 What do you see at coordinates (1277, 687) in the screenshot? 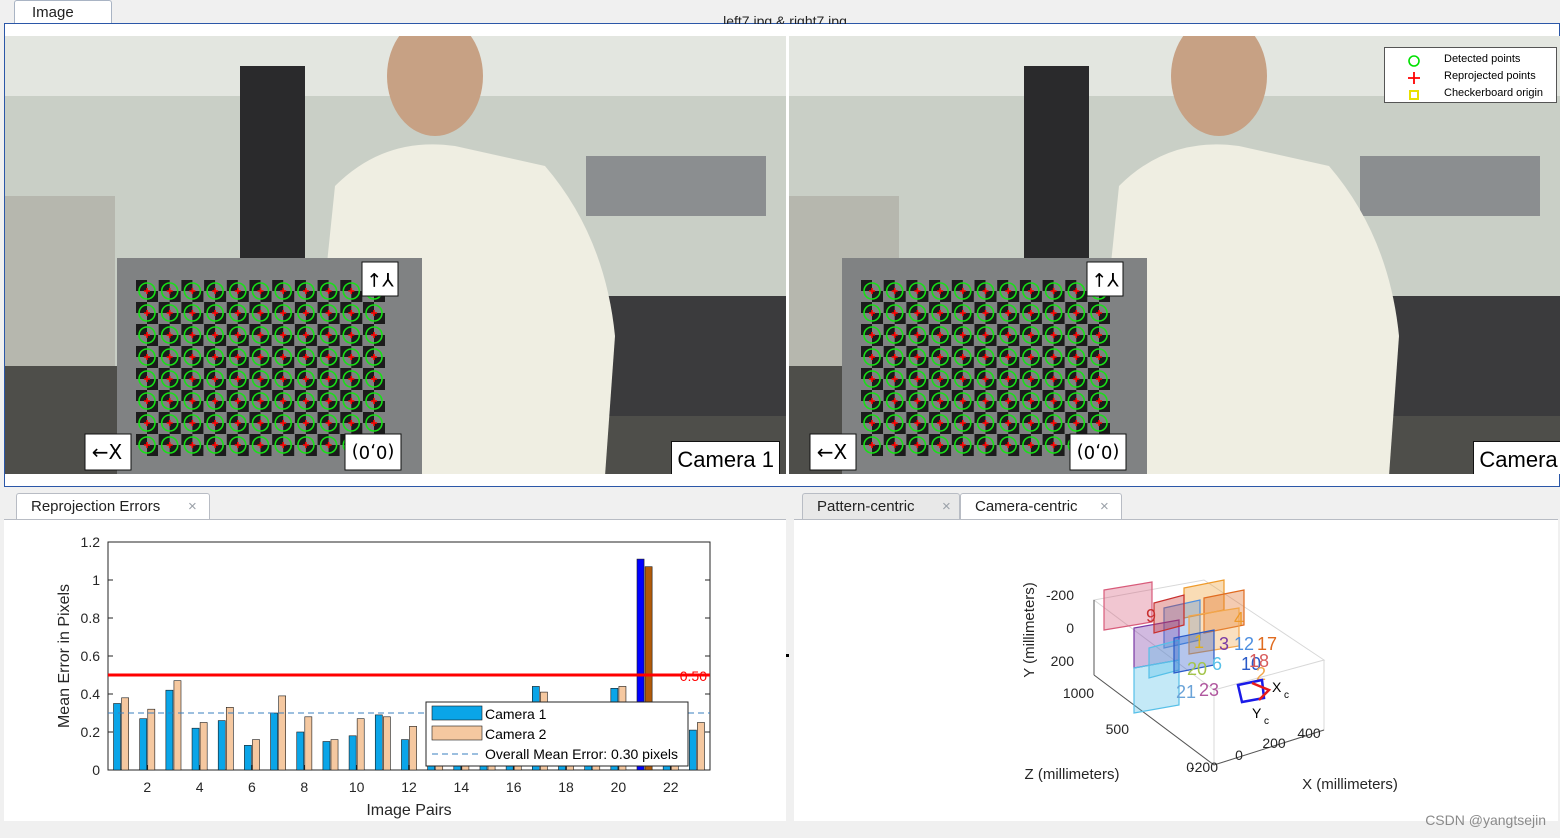
I see `camera-axis-label: X` at bounding box center [1277, 687].